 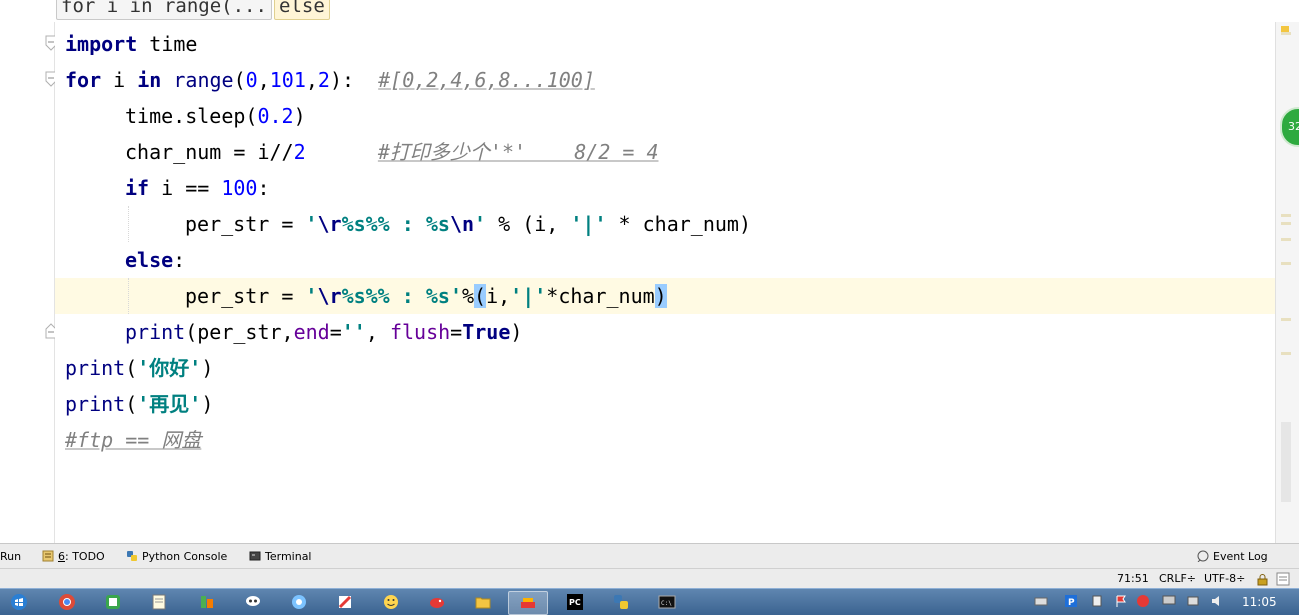 What do you see at coordinates (323, 332) in the screenshot?
I see `code-line-9: print(per_str,end='', flush=True)` at bounding box center [323, 332].